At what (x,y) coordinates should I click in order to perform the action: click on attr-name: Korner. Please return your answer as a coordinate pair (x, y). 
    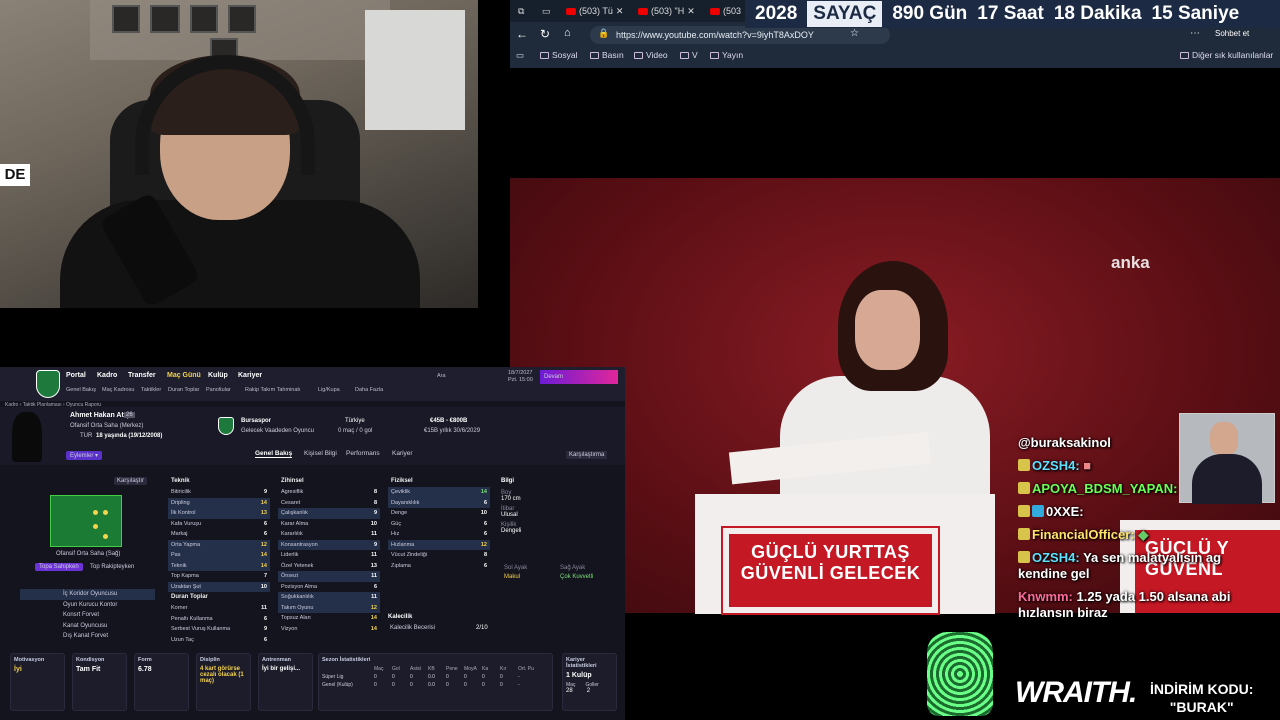
    Looking at the image, I should click on (179, 608).